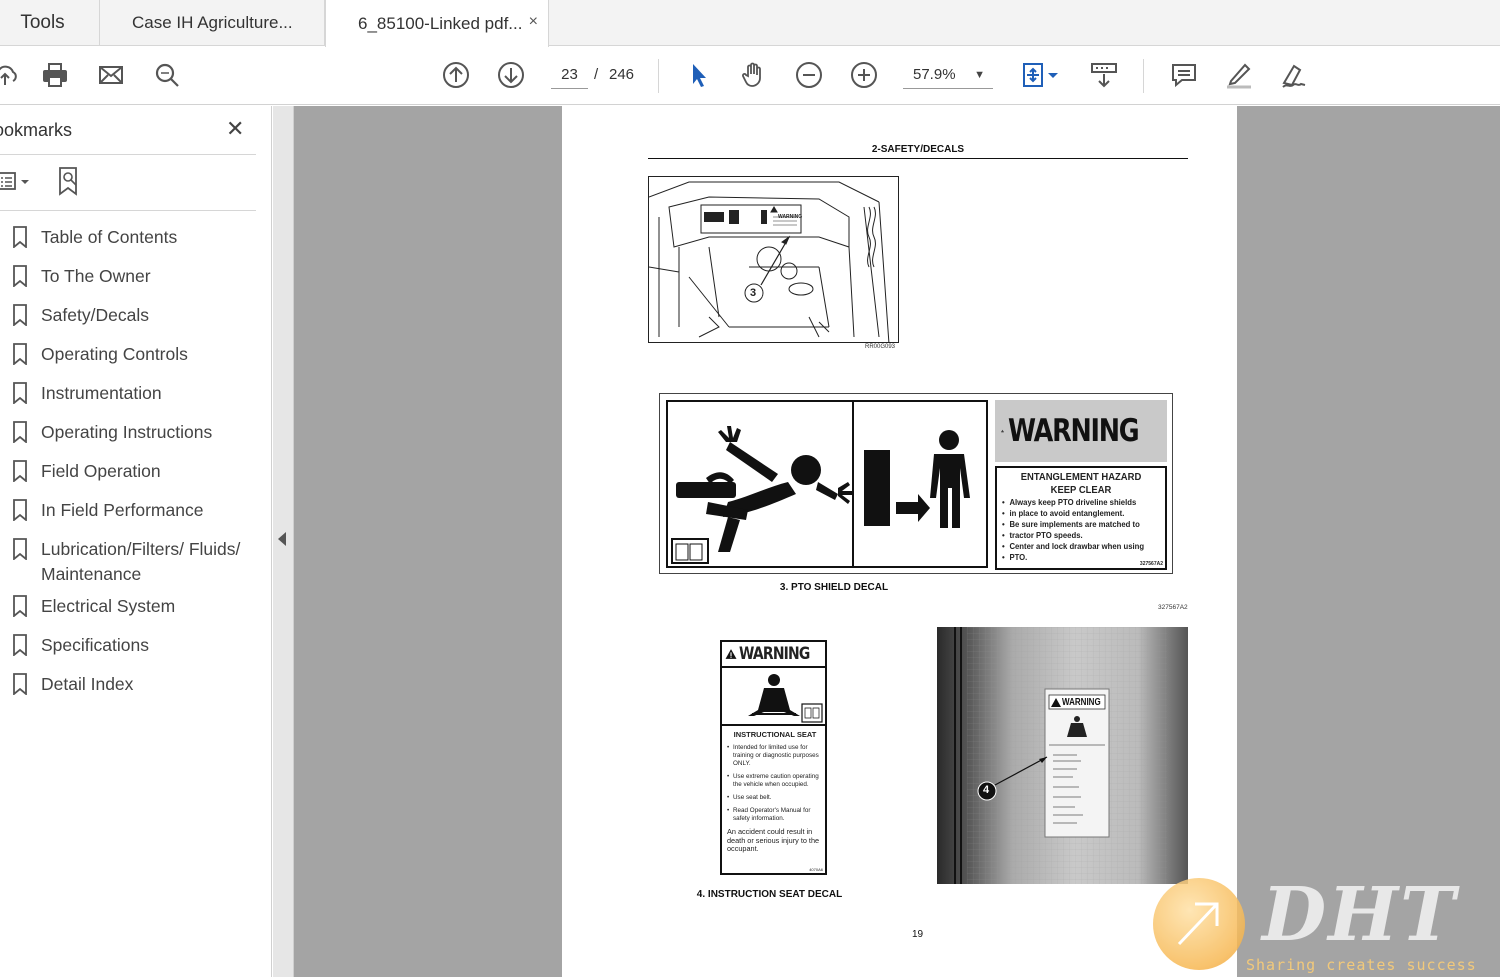 This screenshot has width=1500, height=977. I want to click on decal-code: 4070A6, so click(816, 869).